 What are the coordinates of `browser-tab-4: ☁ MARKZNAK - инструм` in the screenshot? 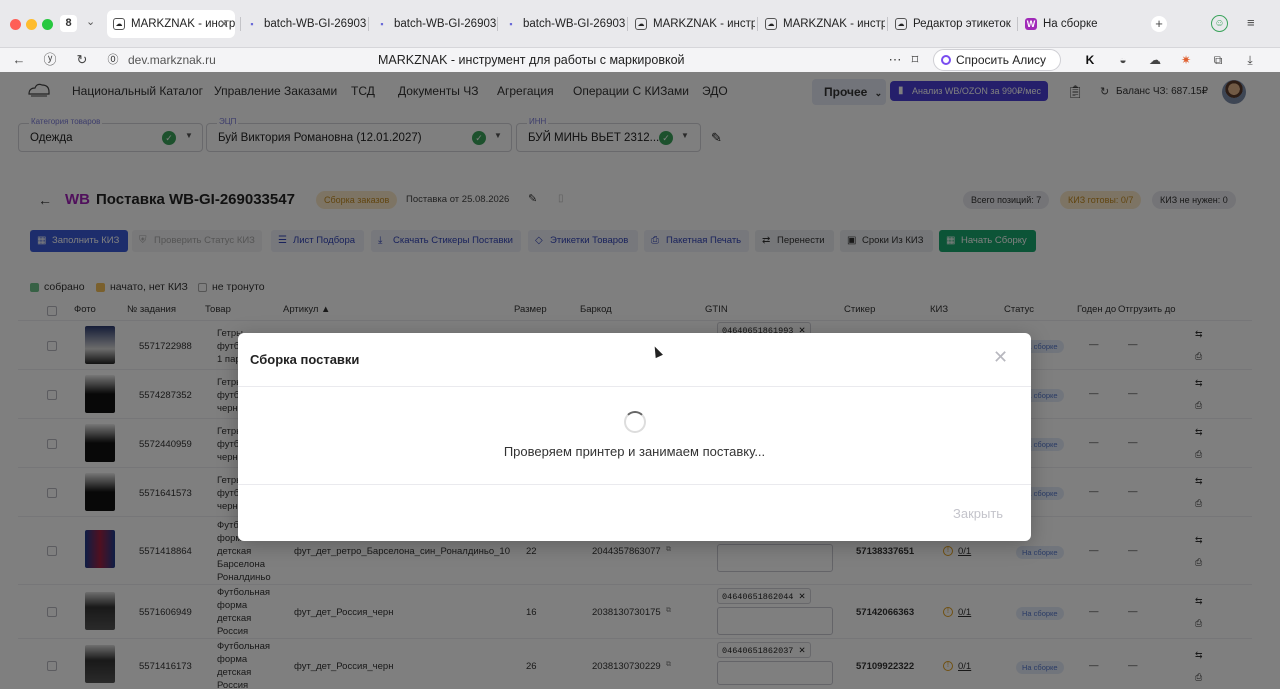 It's located at (692, 24).